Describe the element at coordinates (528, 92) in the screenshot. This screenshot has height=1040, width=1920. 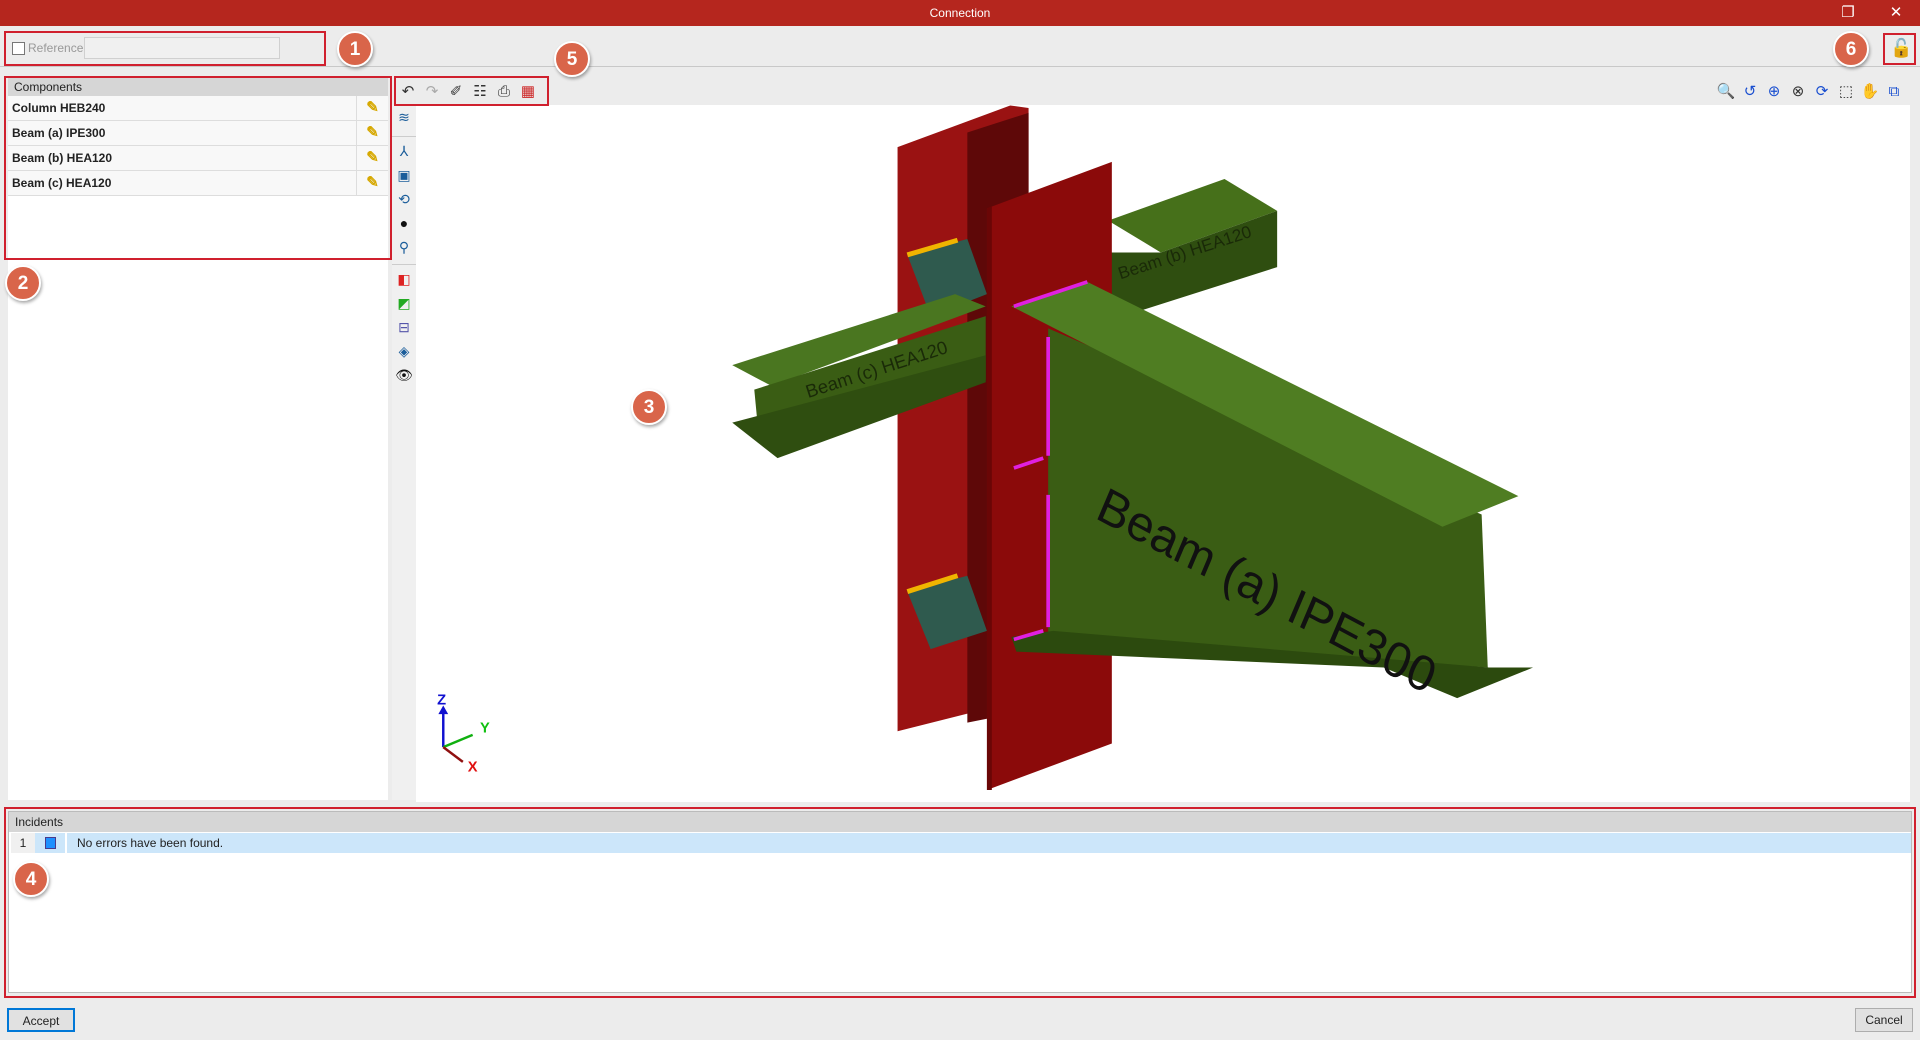
I see `report-icon: ▦` at that location.